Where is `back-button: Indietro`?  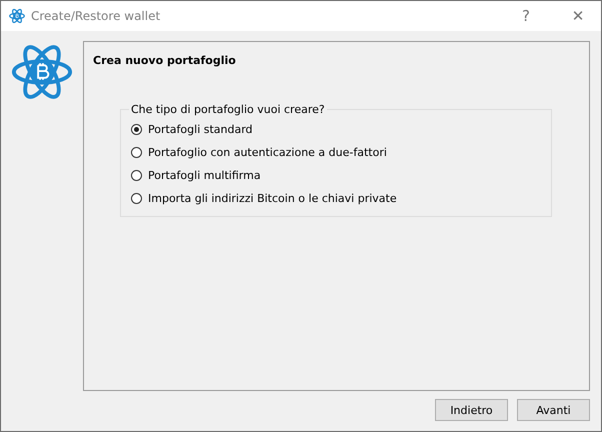 back-button: Indietro is located at coordinates (471, 410).